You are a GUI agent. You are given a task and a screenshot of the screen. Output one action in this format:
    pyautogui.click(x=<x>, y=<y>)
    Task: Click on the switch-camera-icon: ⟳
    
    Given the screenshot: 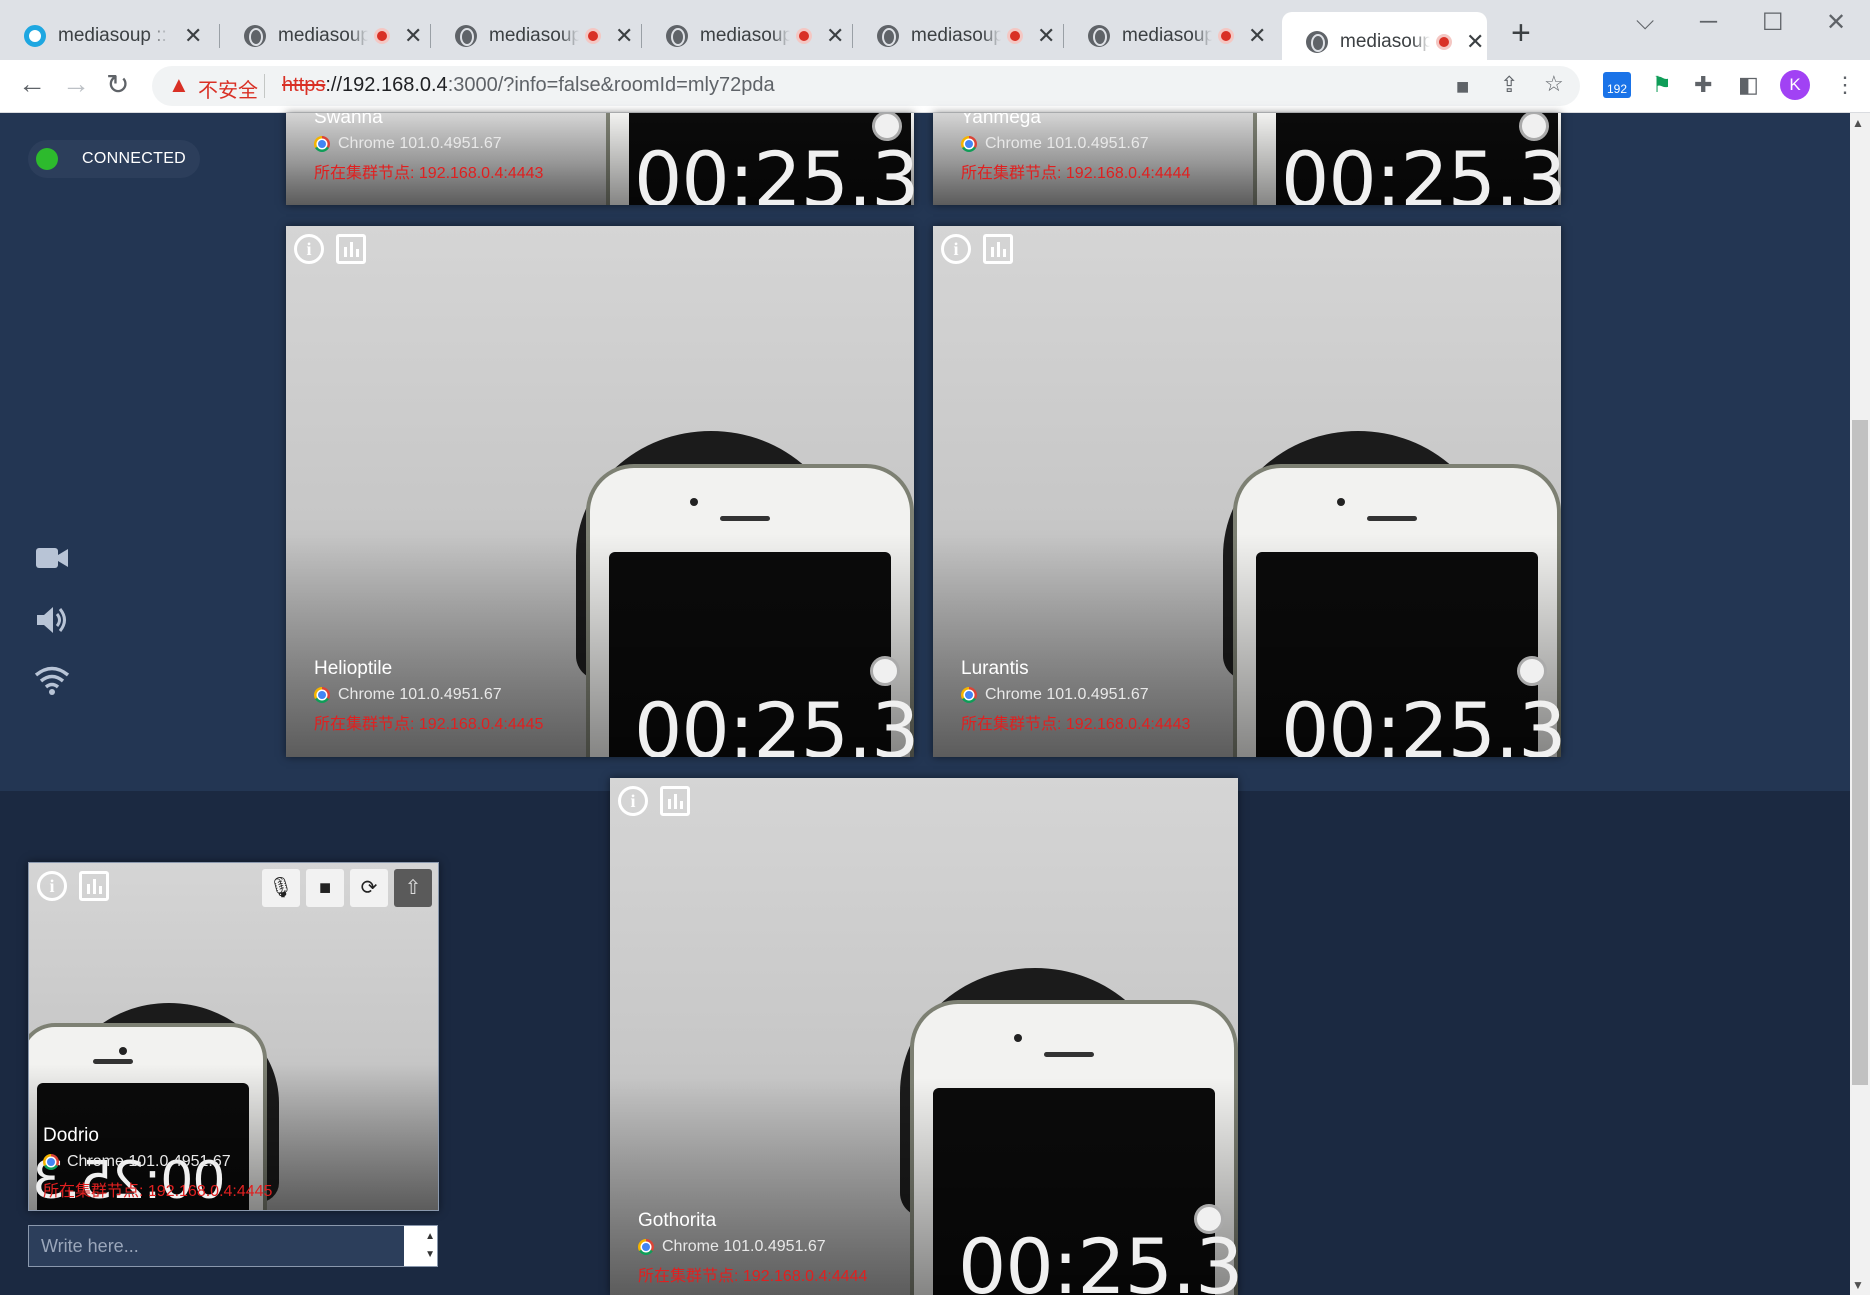 What is the action you would take?
    pyautogui.click(x=369, y=888)
    